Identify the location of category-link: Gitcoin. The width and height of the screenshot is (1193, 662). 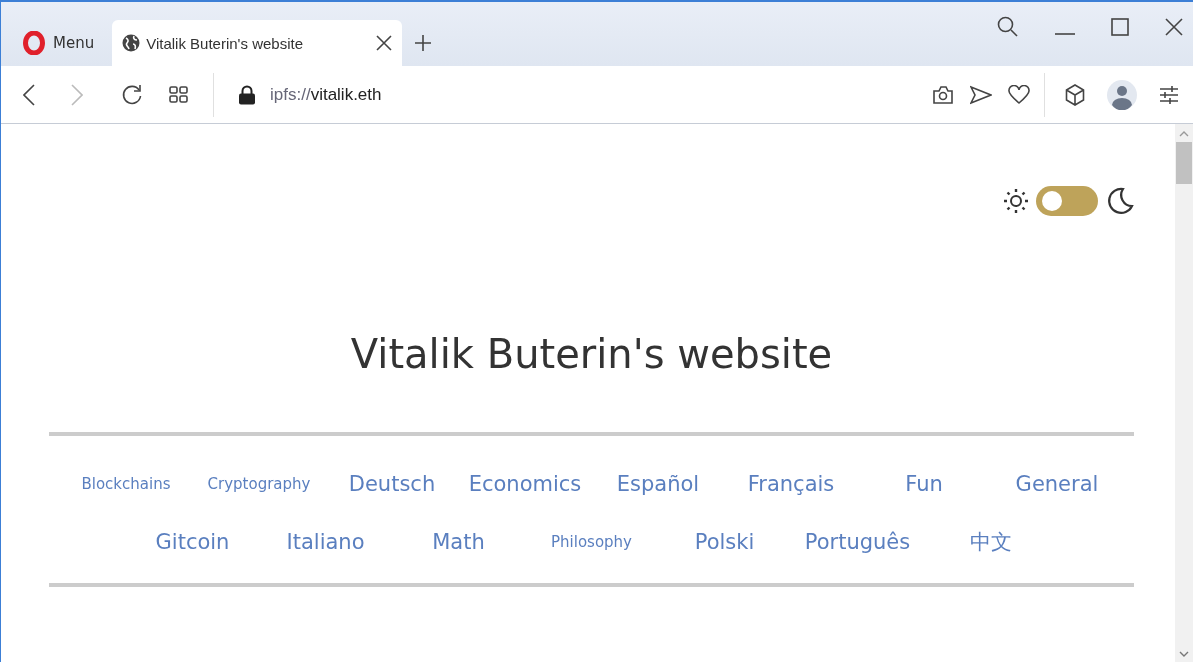
(192, 542).